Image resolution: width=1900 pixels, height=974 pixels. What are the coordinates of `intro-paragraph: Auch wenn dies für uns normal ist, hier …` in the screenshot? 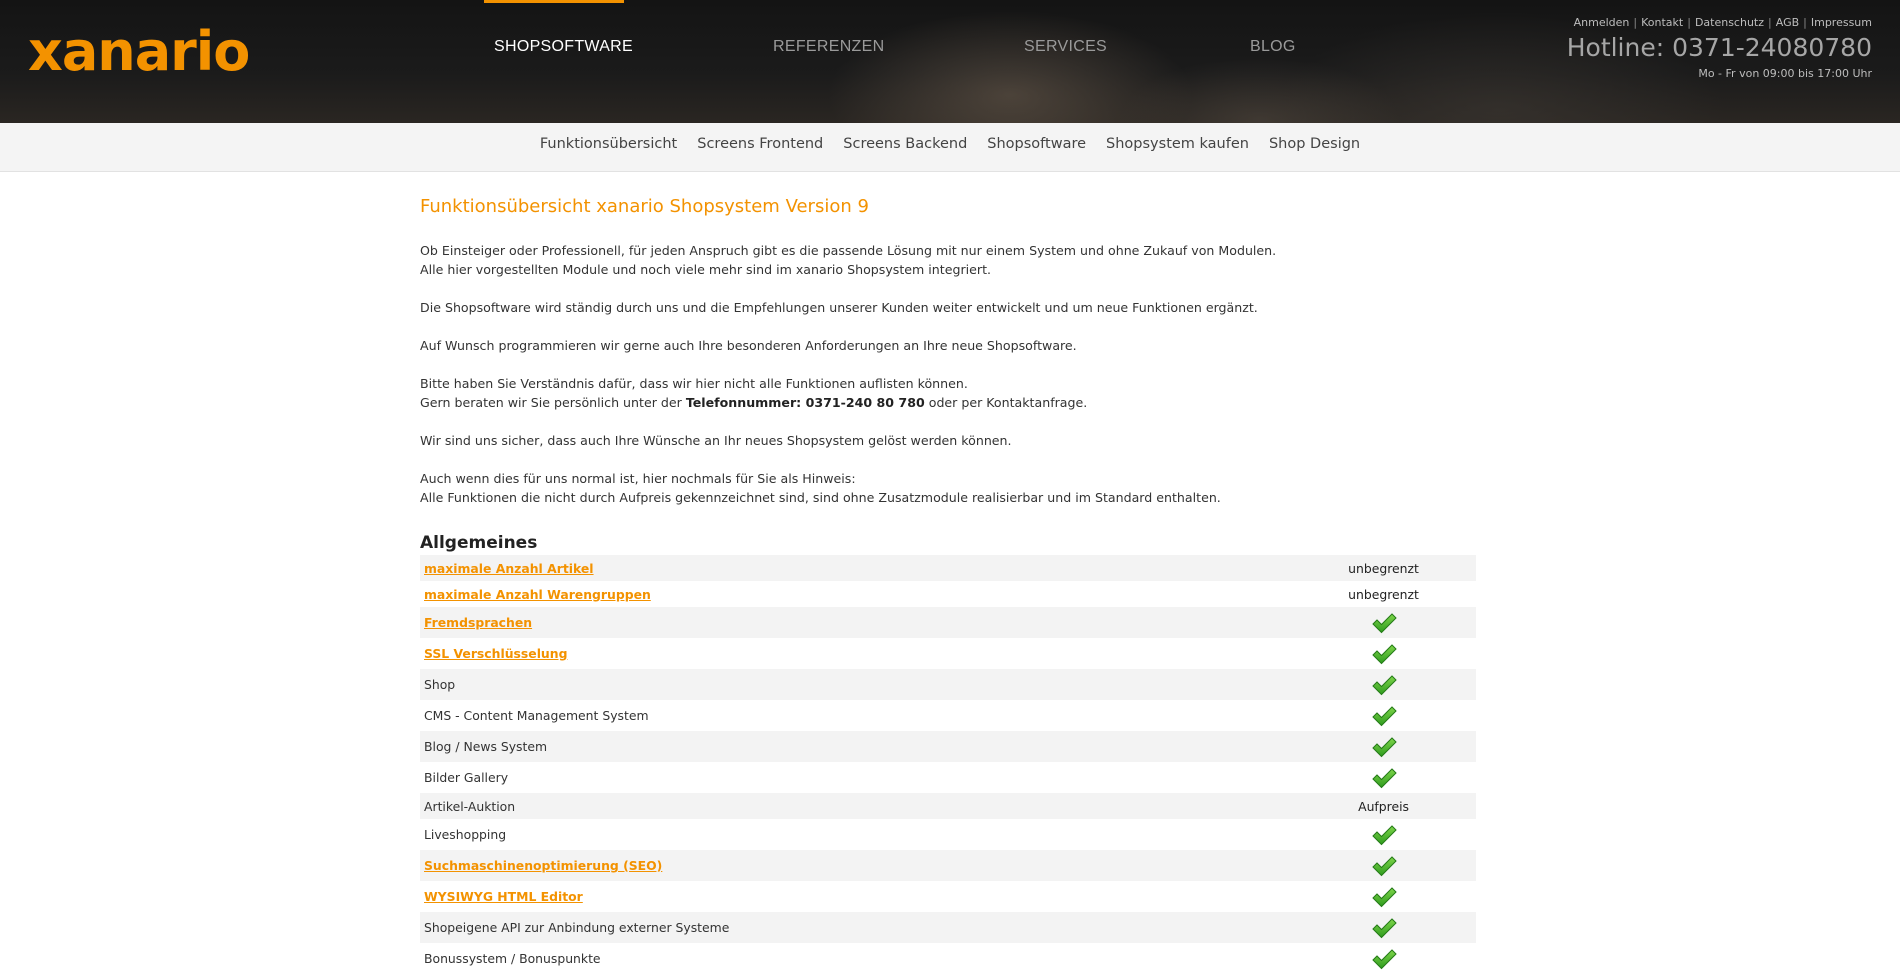 It's located at (948, 488).